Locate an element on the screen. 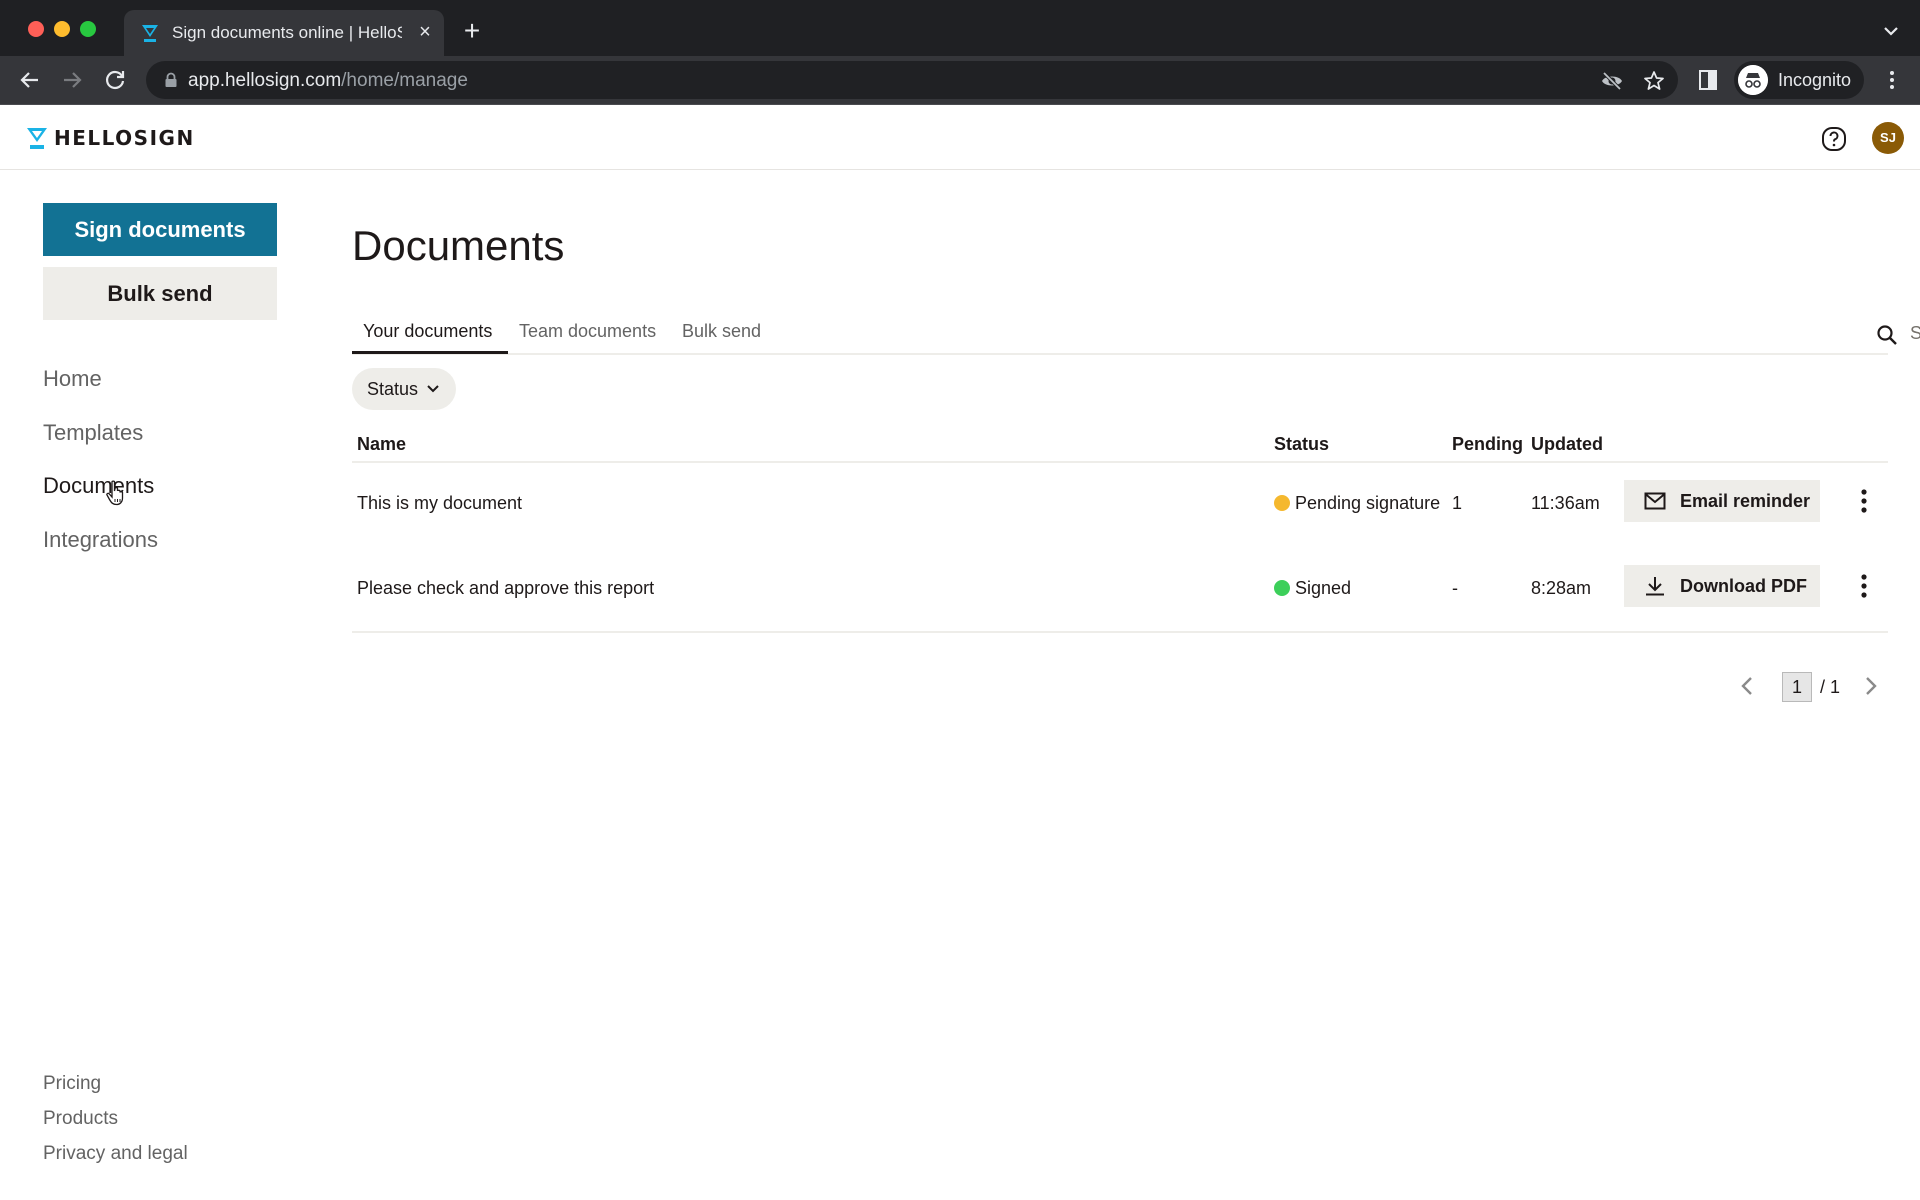 The height and width of the screenshot is (1200, 1920). status-filter-label: Status is located at coordinates (393, 389).